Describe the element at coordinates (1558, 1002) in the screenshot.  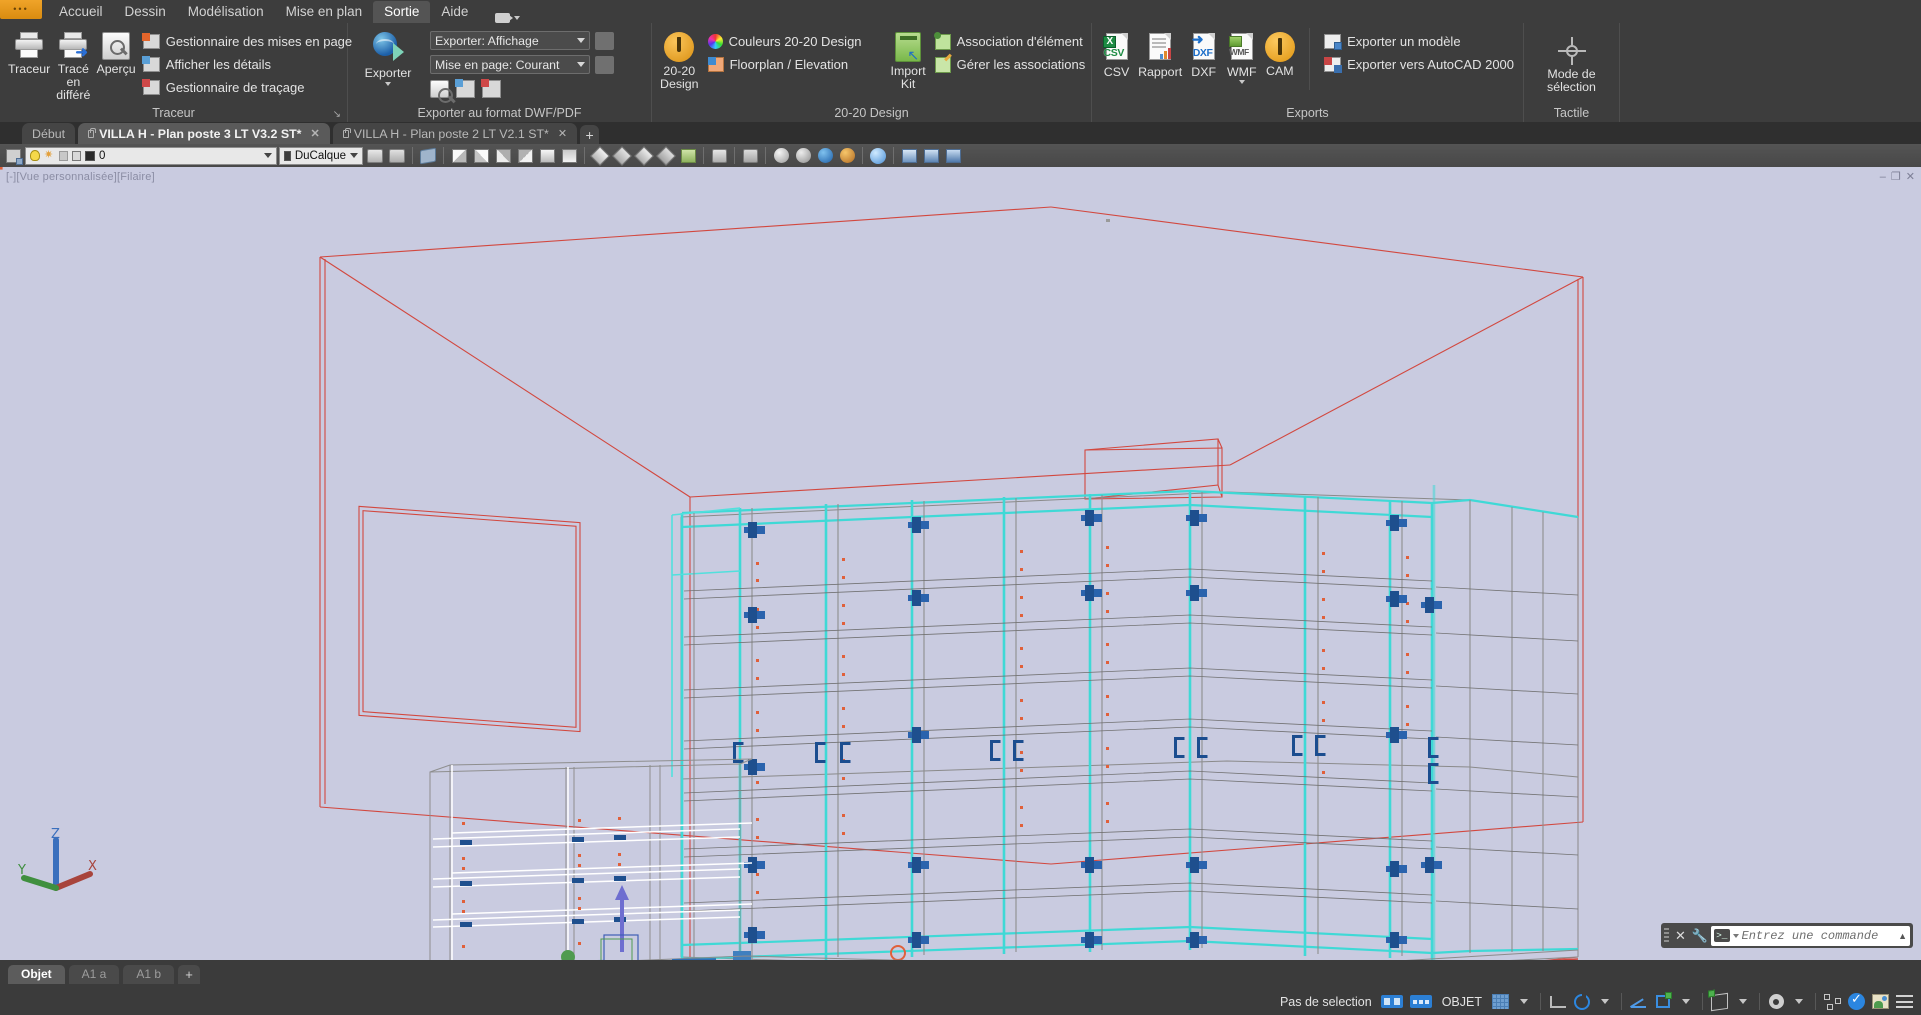
I see `ortho-mode-icon` at that location.